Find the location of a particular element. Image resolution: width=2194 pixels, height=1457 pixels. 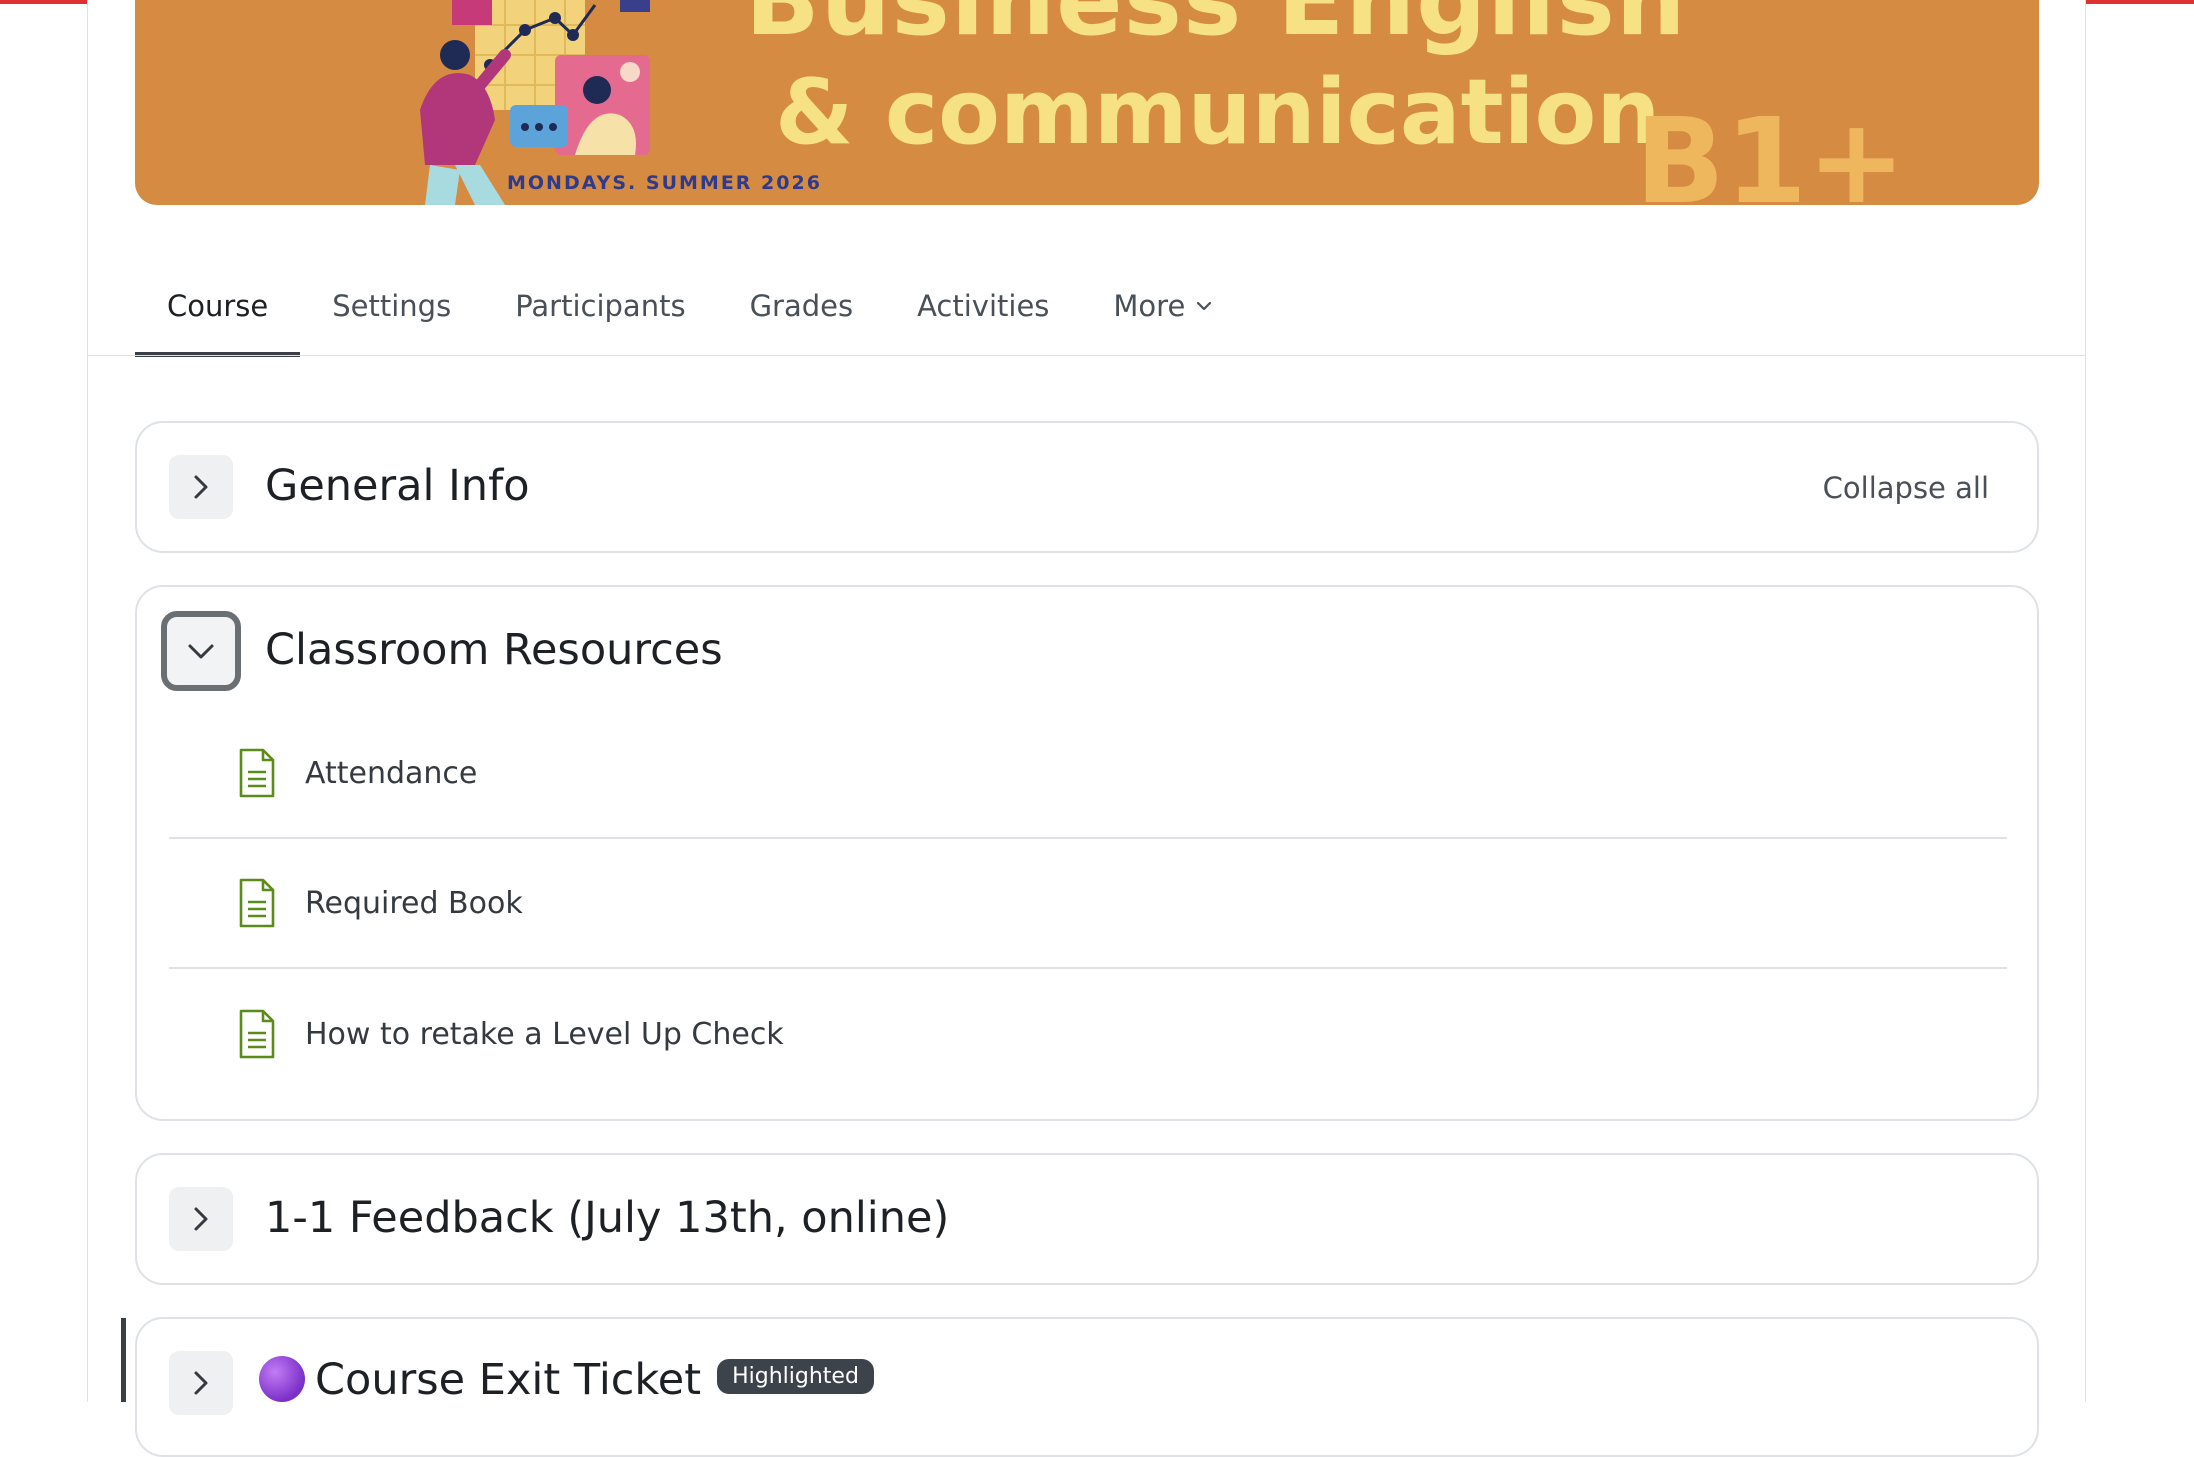

activity-item: How to retake a Level Up Check is located at coordinates (1088, 1034).